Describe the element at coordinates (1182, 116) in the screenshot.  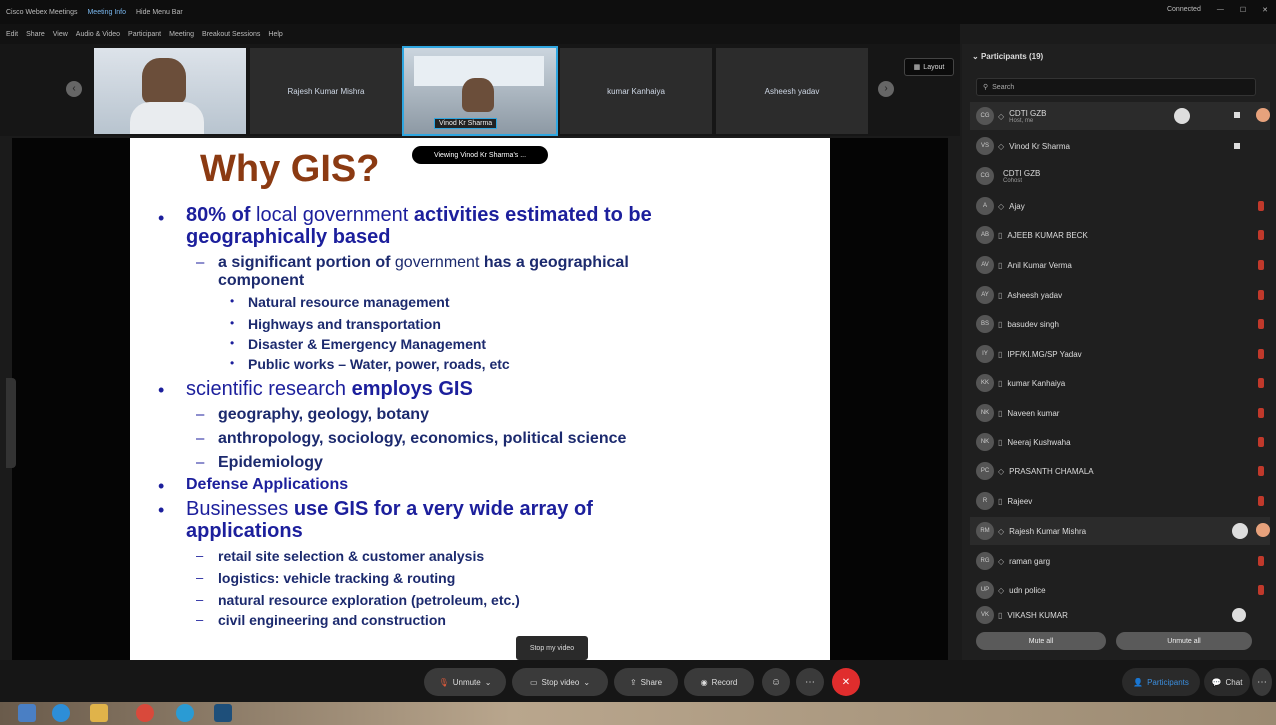
I see `share-icon` at that location.